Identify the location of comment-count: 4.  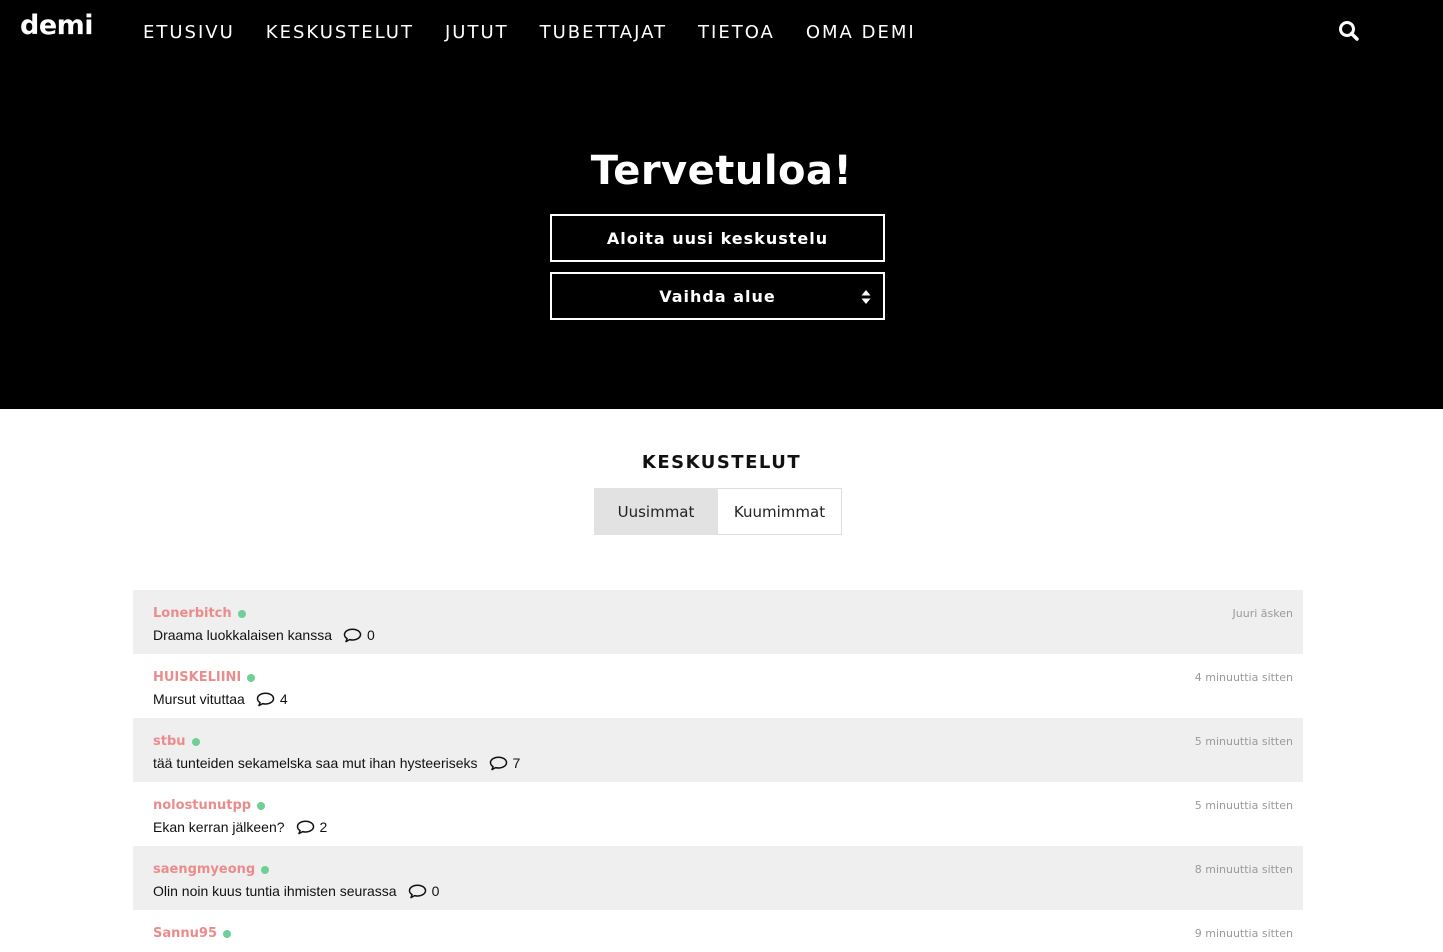
(283, 699).